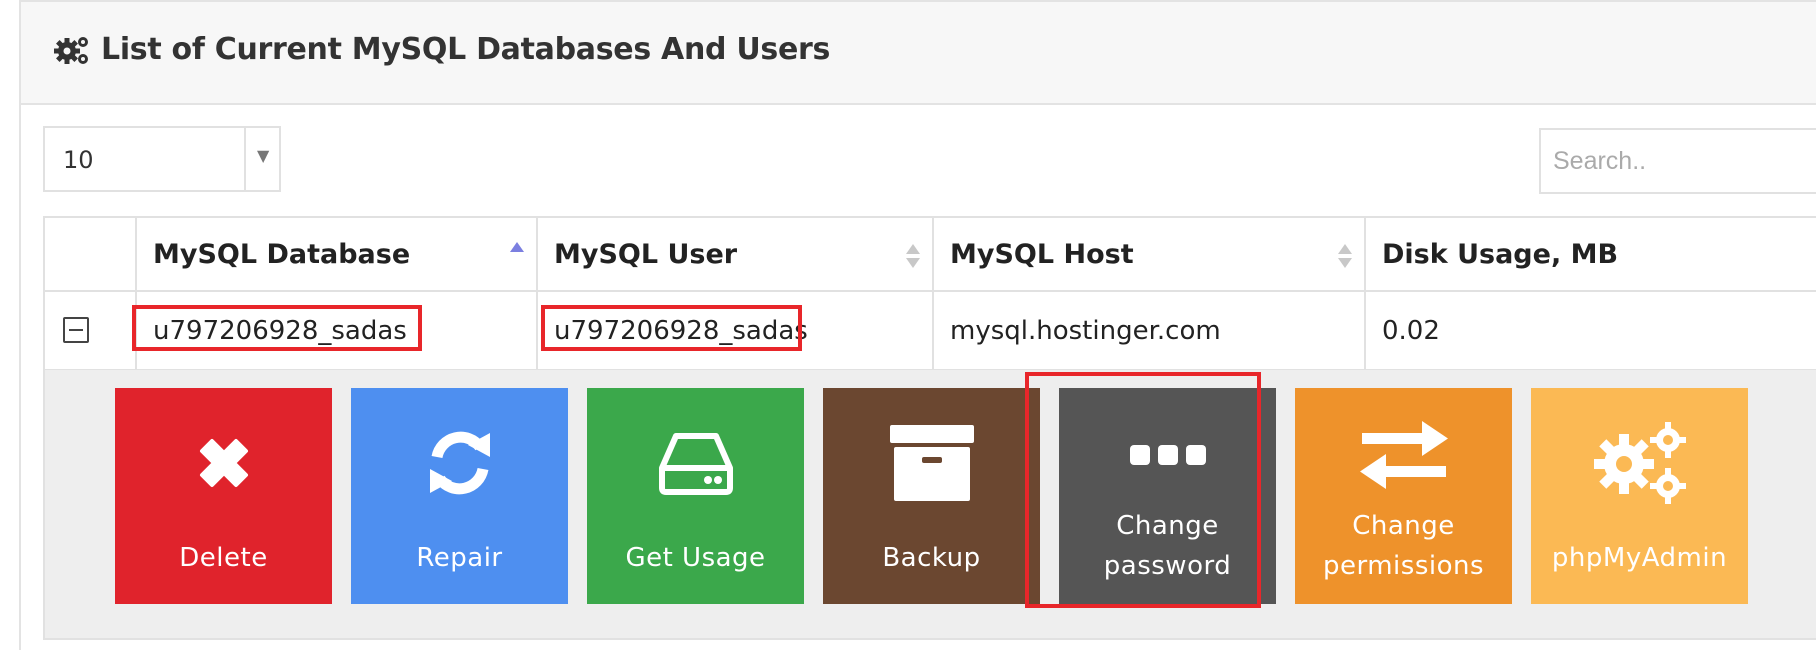 The width and height of the screenshot is (1816, 650). I want to click on disk-usage-value: 0.02, so click(1411, 331).